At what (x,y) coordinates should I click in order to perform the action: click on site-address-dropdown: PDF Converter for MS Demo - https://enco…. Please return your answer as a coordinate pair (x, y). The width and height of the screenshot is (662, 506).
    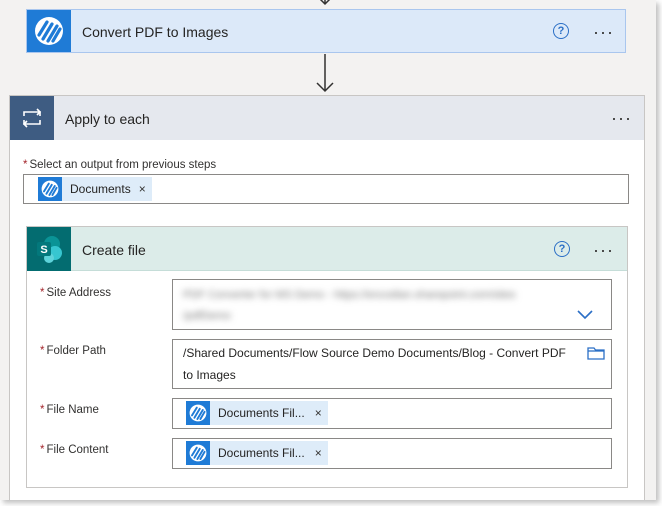
    Looking at the image, I should click on (392, 304).